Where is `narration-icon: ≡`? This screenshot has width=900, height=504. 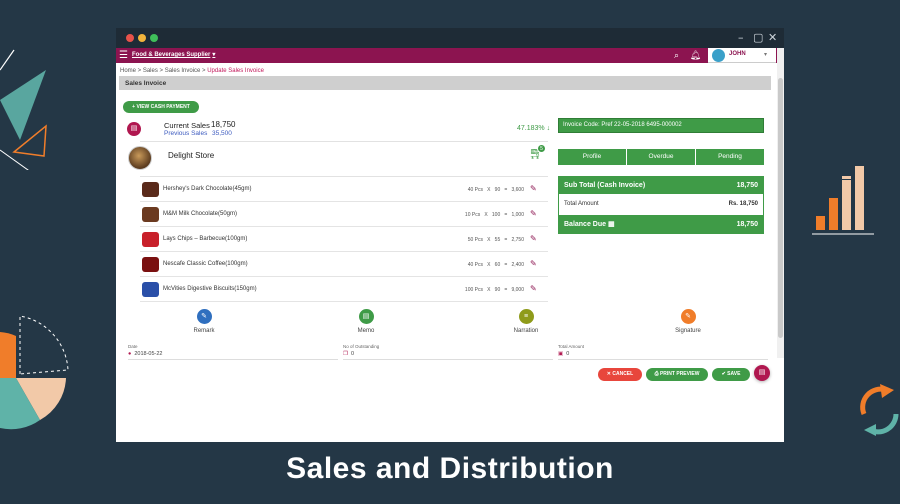
narration-icon: ≡ is located at coordinates (526, 316).